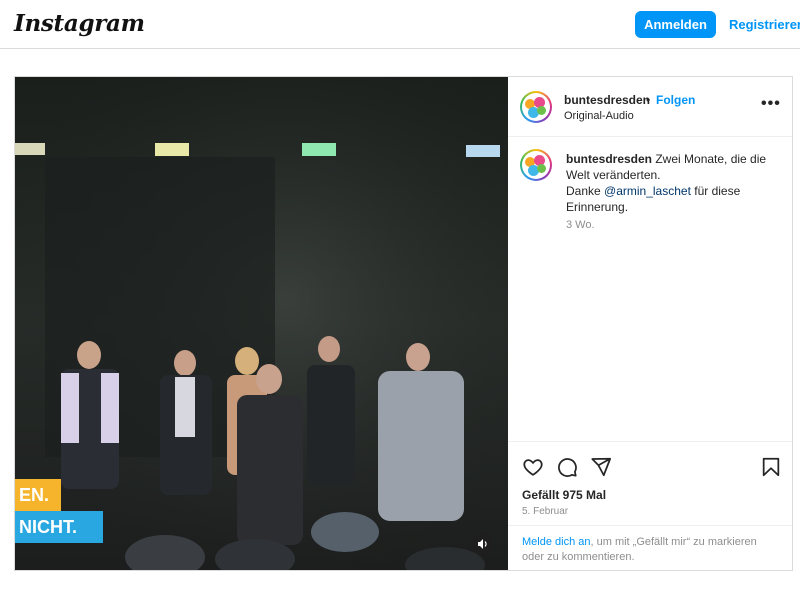 This screenshot has height=600, width=800. What do you see at coordinates (564, 495) in the screenshot?
I see `like-count: Gefällt 975 Mal` at bounding box center [564, 495].